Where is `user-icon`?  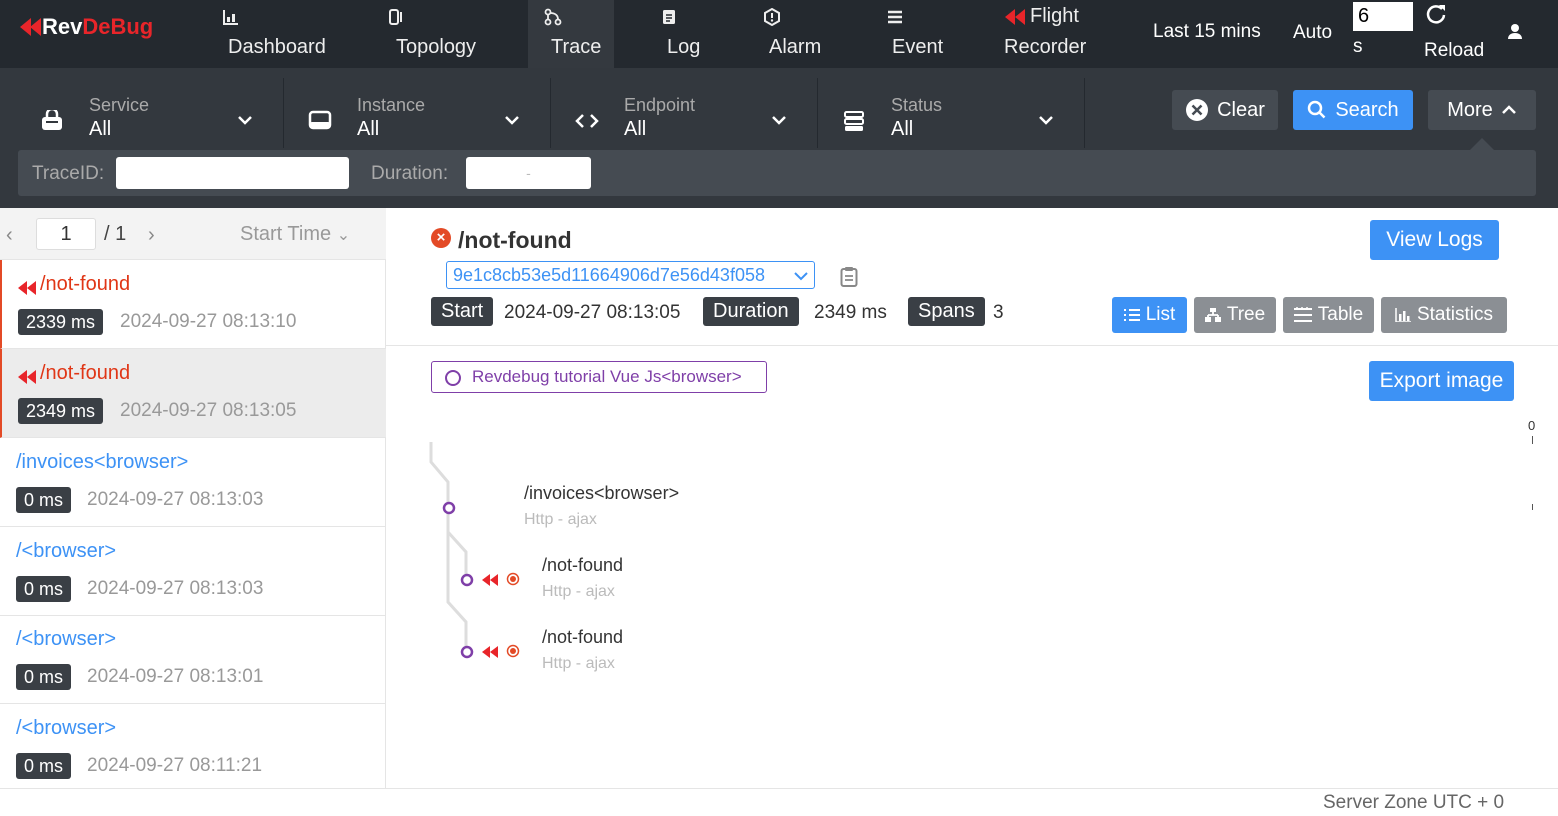 user-icon is located at coordinates (1515, 32).